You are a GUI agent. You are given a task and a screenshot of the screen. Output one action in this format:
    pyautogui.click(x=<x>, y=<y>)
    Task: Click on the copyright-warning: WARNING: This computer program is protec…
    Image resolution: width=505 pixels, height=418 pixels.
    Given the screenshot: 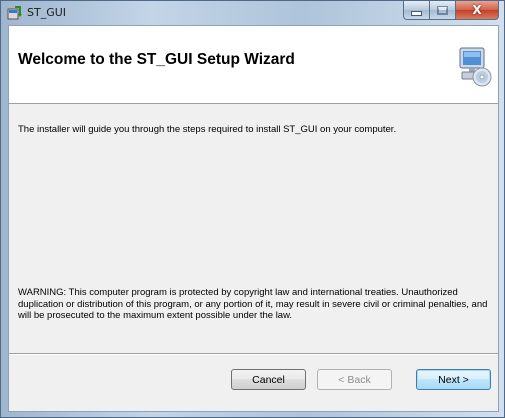 What is the action you would take?
    pyautogui.click(x=253, y=304)
    